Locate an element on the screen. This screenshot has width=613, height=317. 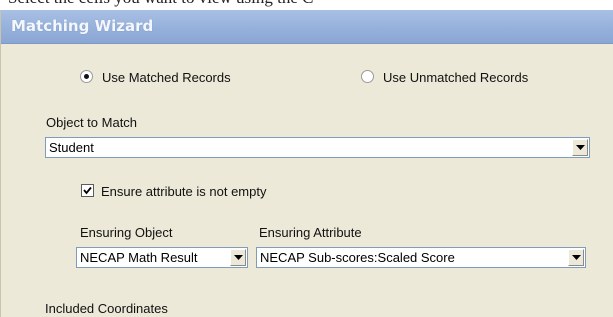
window-title: Matching Wizard is located at coordinates (82, 26).